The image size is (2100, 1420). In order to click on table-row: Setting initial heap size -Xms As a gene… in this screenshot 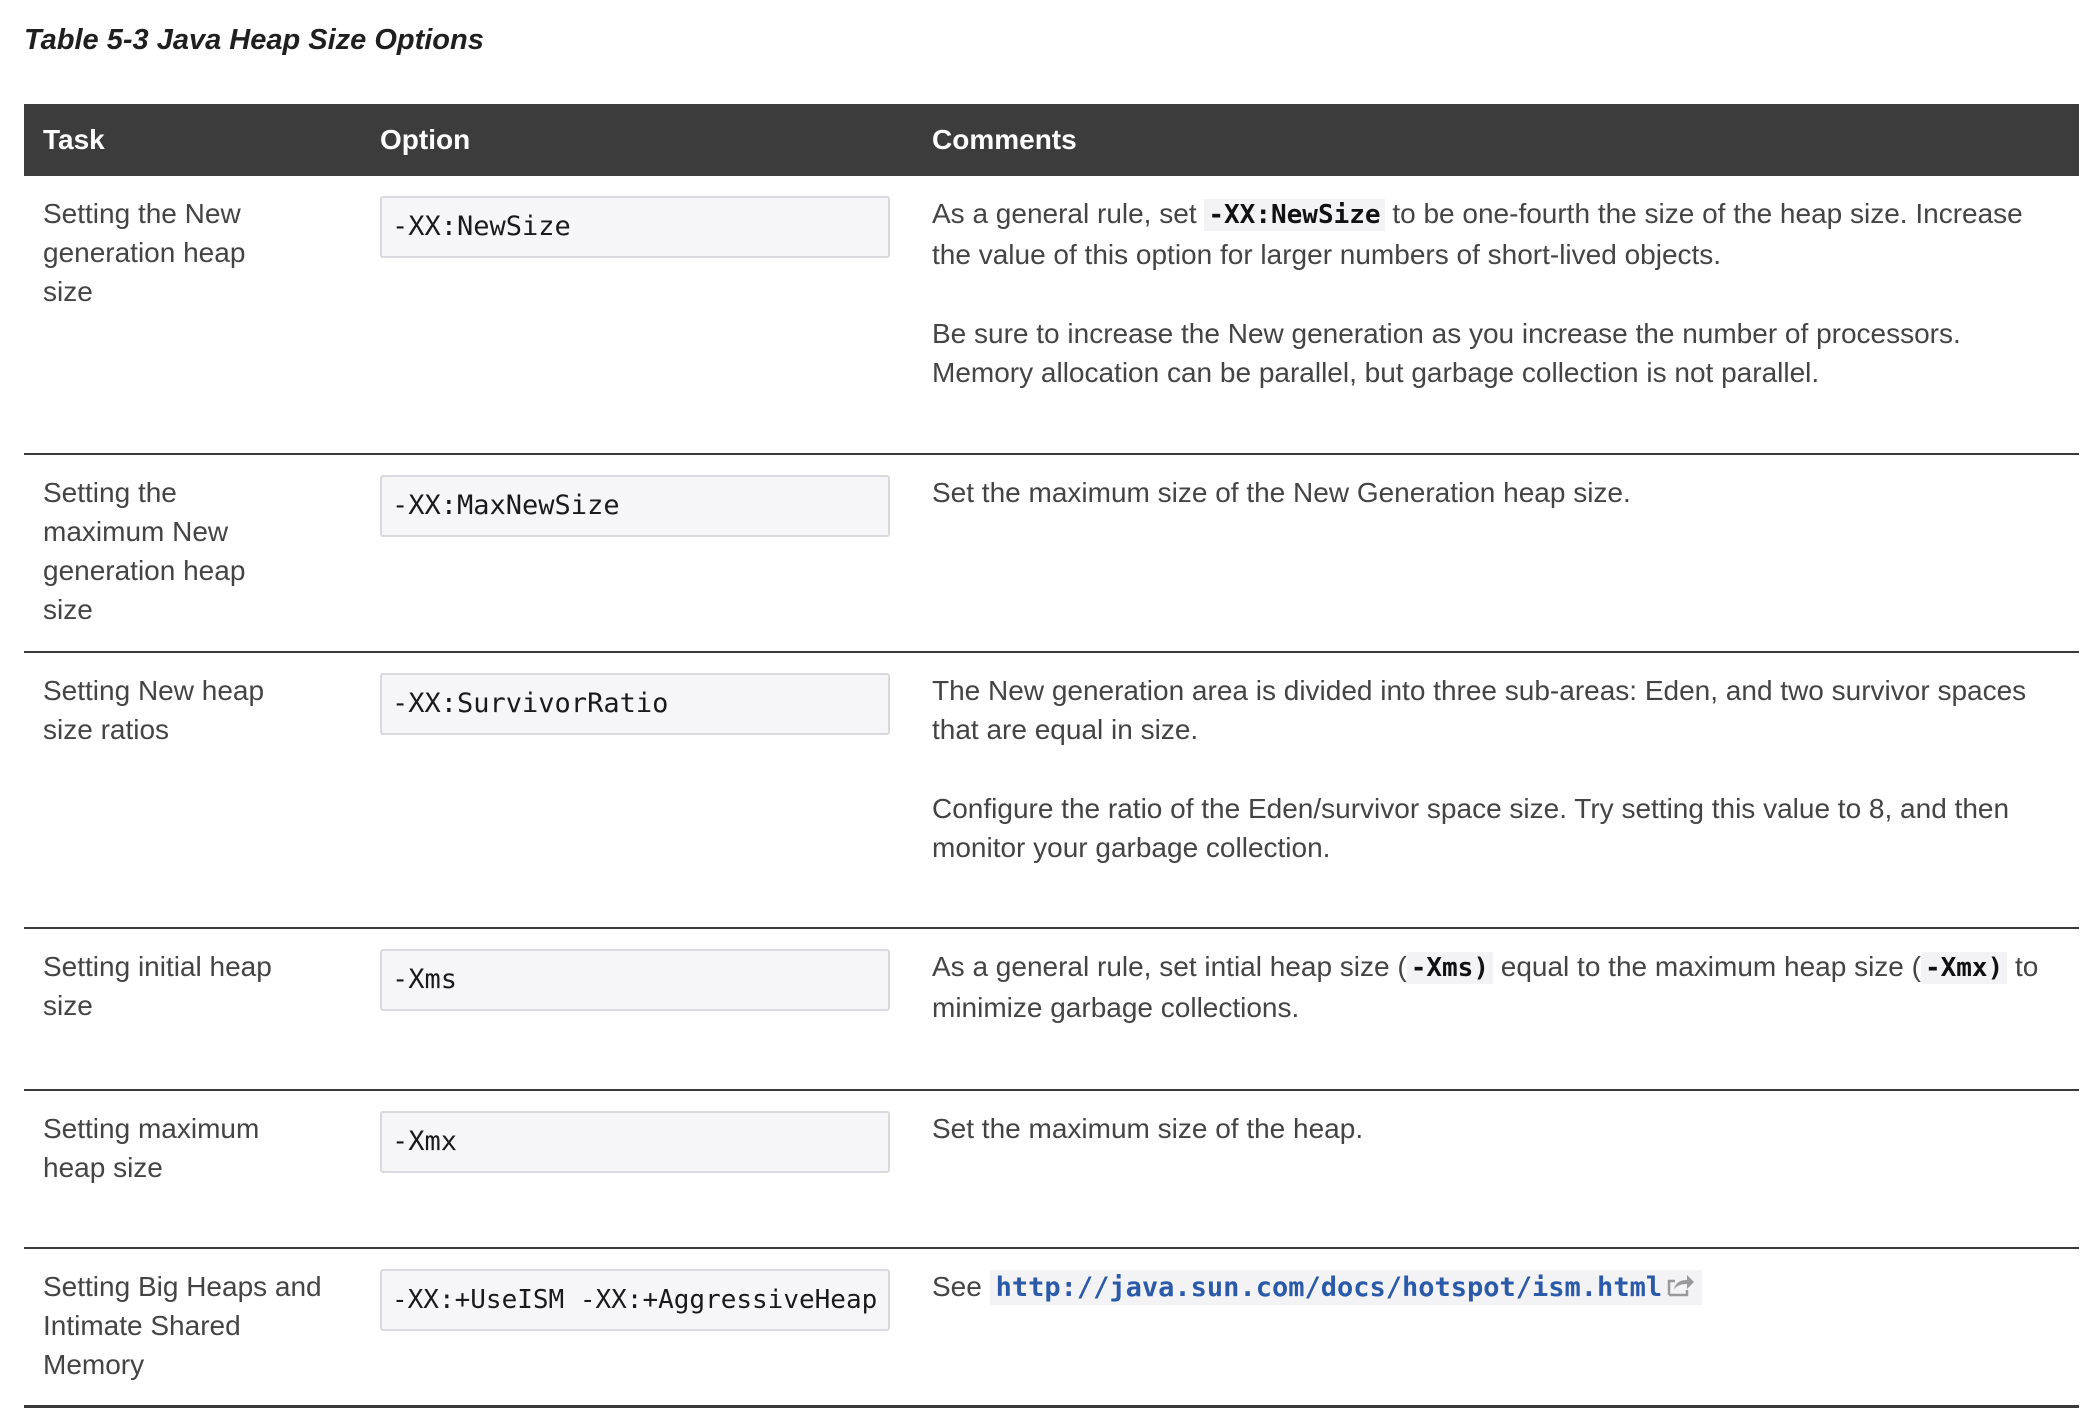, I will do `click(1051, 1009)`.